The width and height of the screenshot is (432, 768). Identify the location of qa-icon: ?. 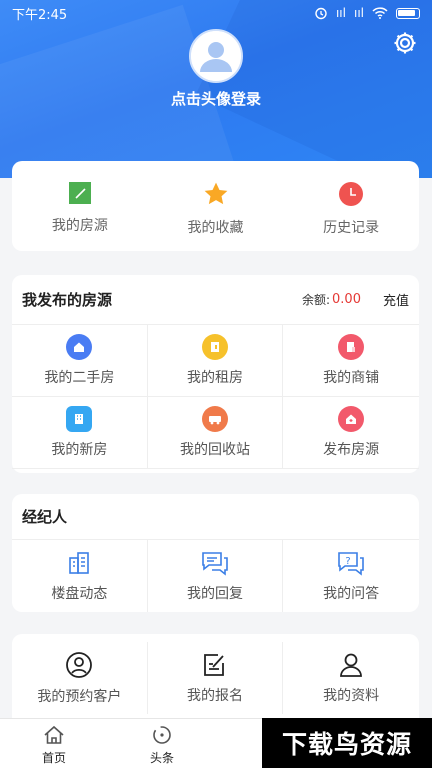
(351, 563).